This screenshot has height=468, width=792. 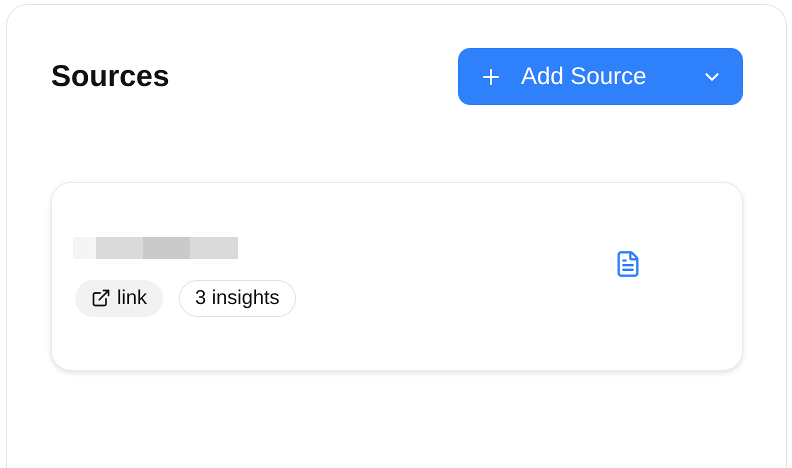 I want to click on link-tag: link, so click(x=119, y=298).